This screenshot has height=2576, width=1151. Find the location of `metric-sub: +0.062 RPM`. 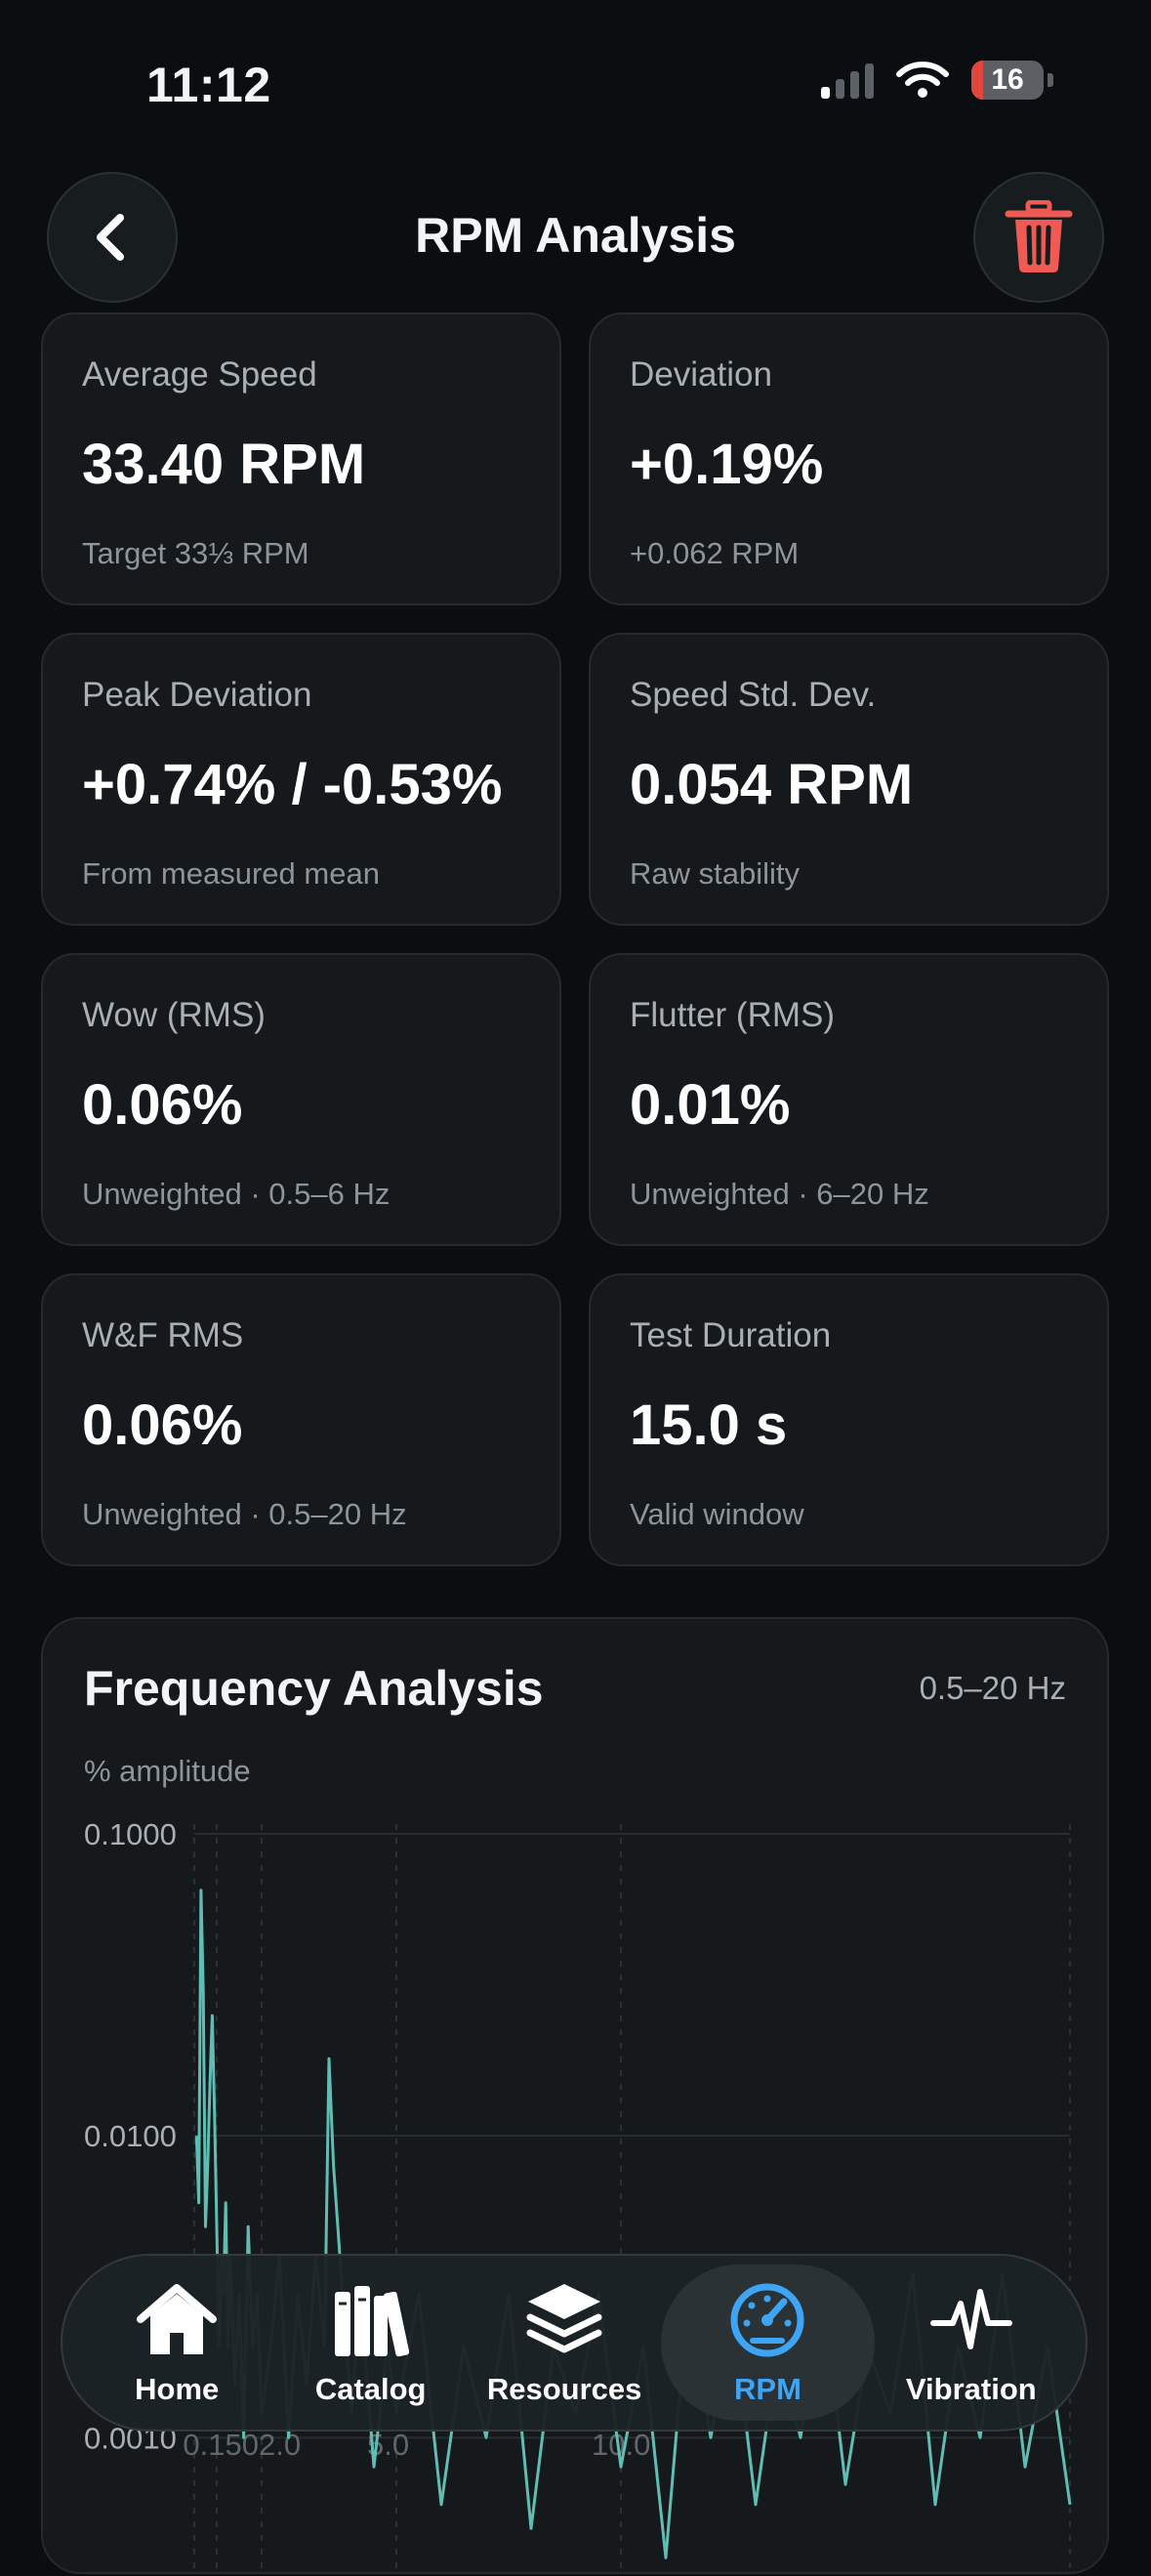

metric-sub: +0.062 RPM is located at coordinates (715, 553).